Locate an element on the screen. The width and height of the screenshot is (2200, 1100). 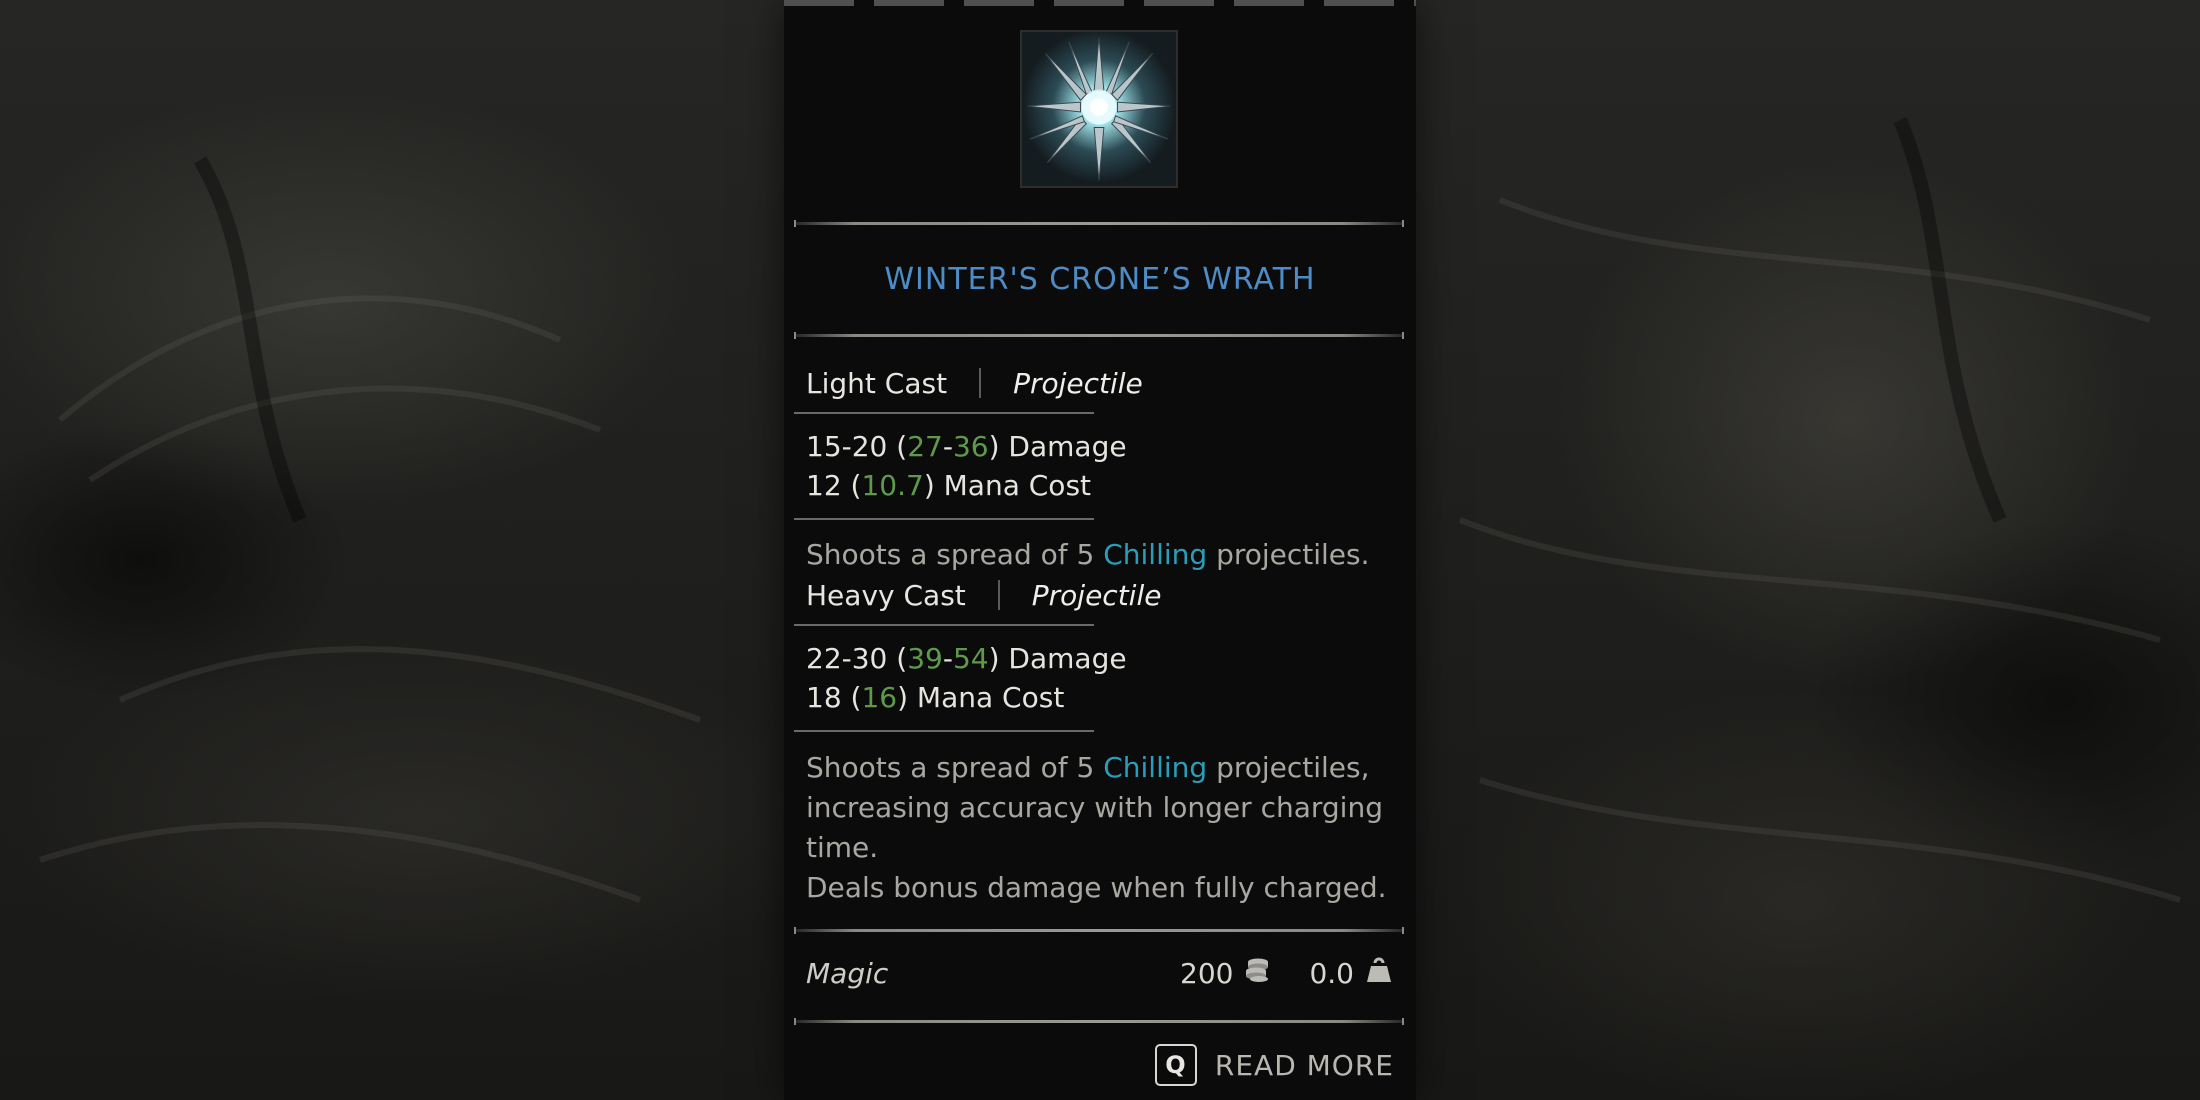
desc-text-bonus: Deals bonus damage when fully charged. is located at coordinates (1096, 887).